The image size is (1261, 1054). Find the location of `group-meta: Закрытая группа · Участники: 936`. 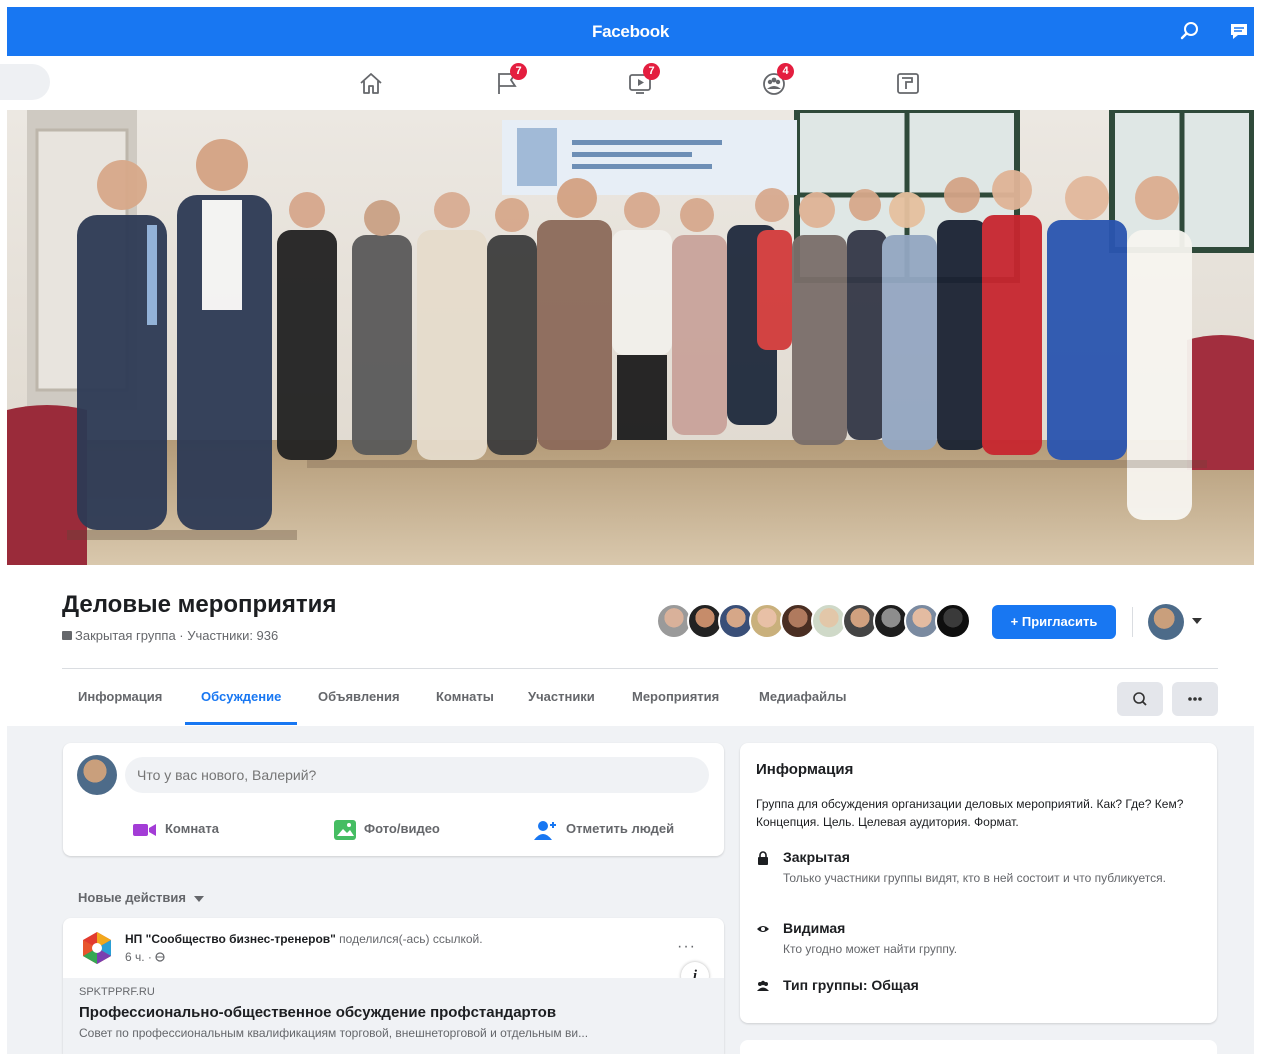

group-meta: Закрытая группа · Участники: 936 is located at coordinates (170, 635).